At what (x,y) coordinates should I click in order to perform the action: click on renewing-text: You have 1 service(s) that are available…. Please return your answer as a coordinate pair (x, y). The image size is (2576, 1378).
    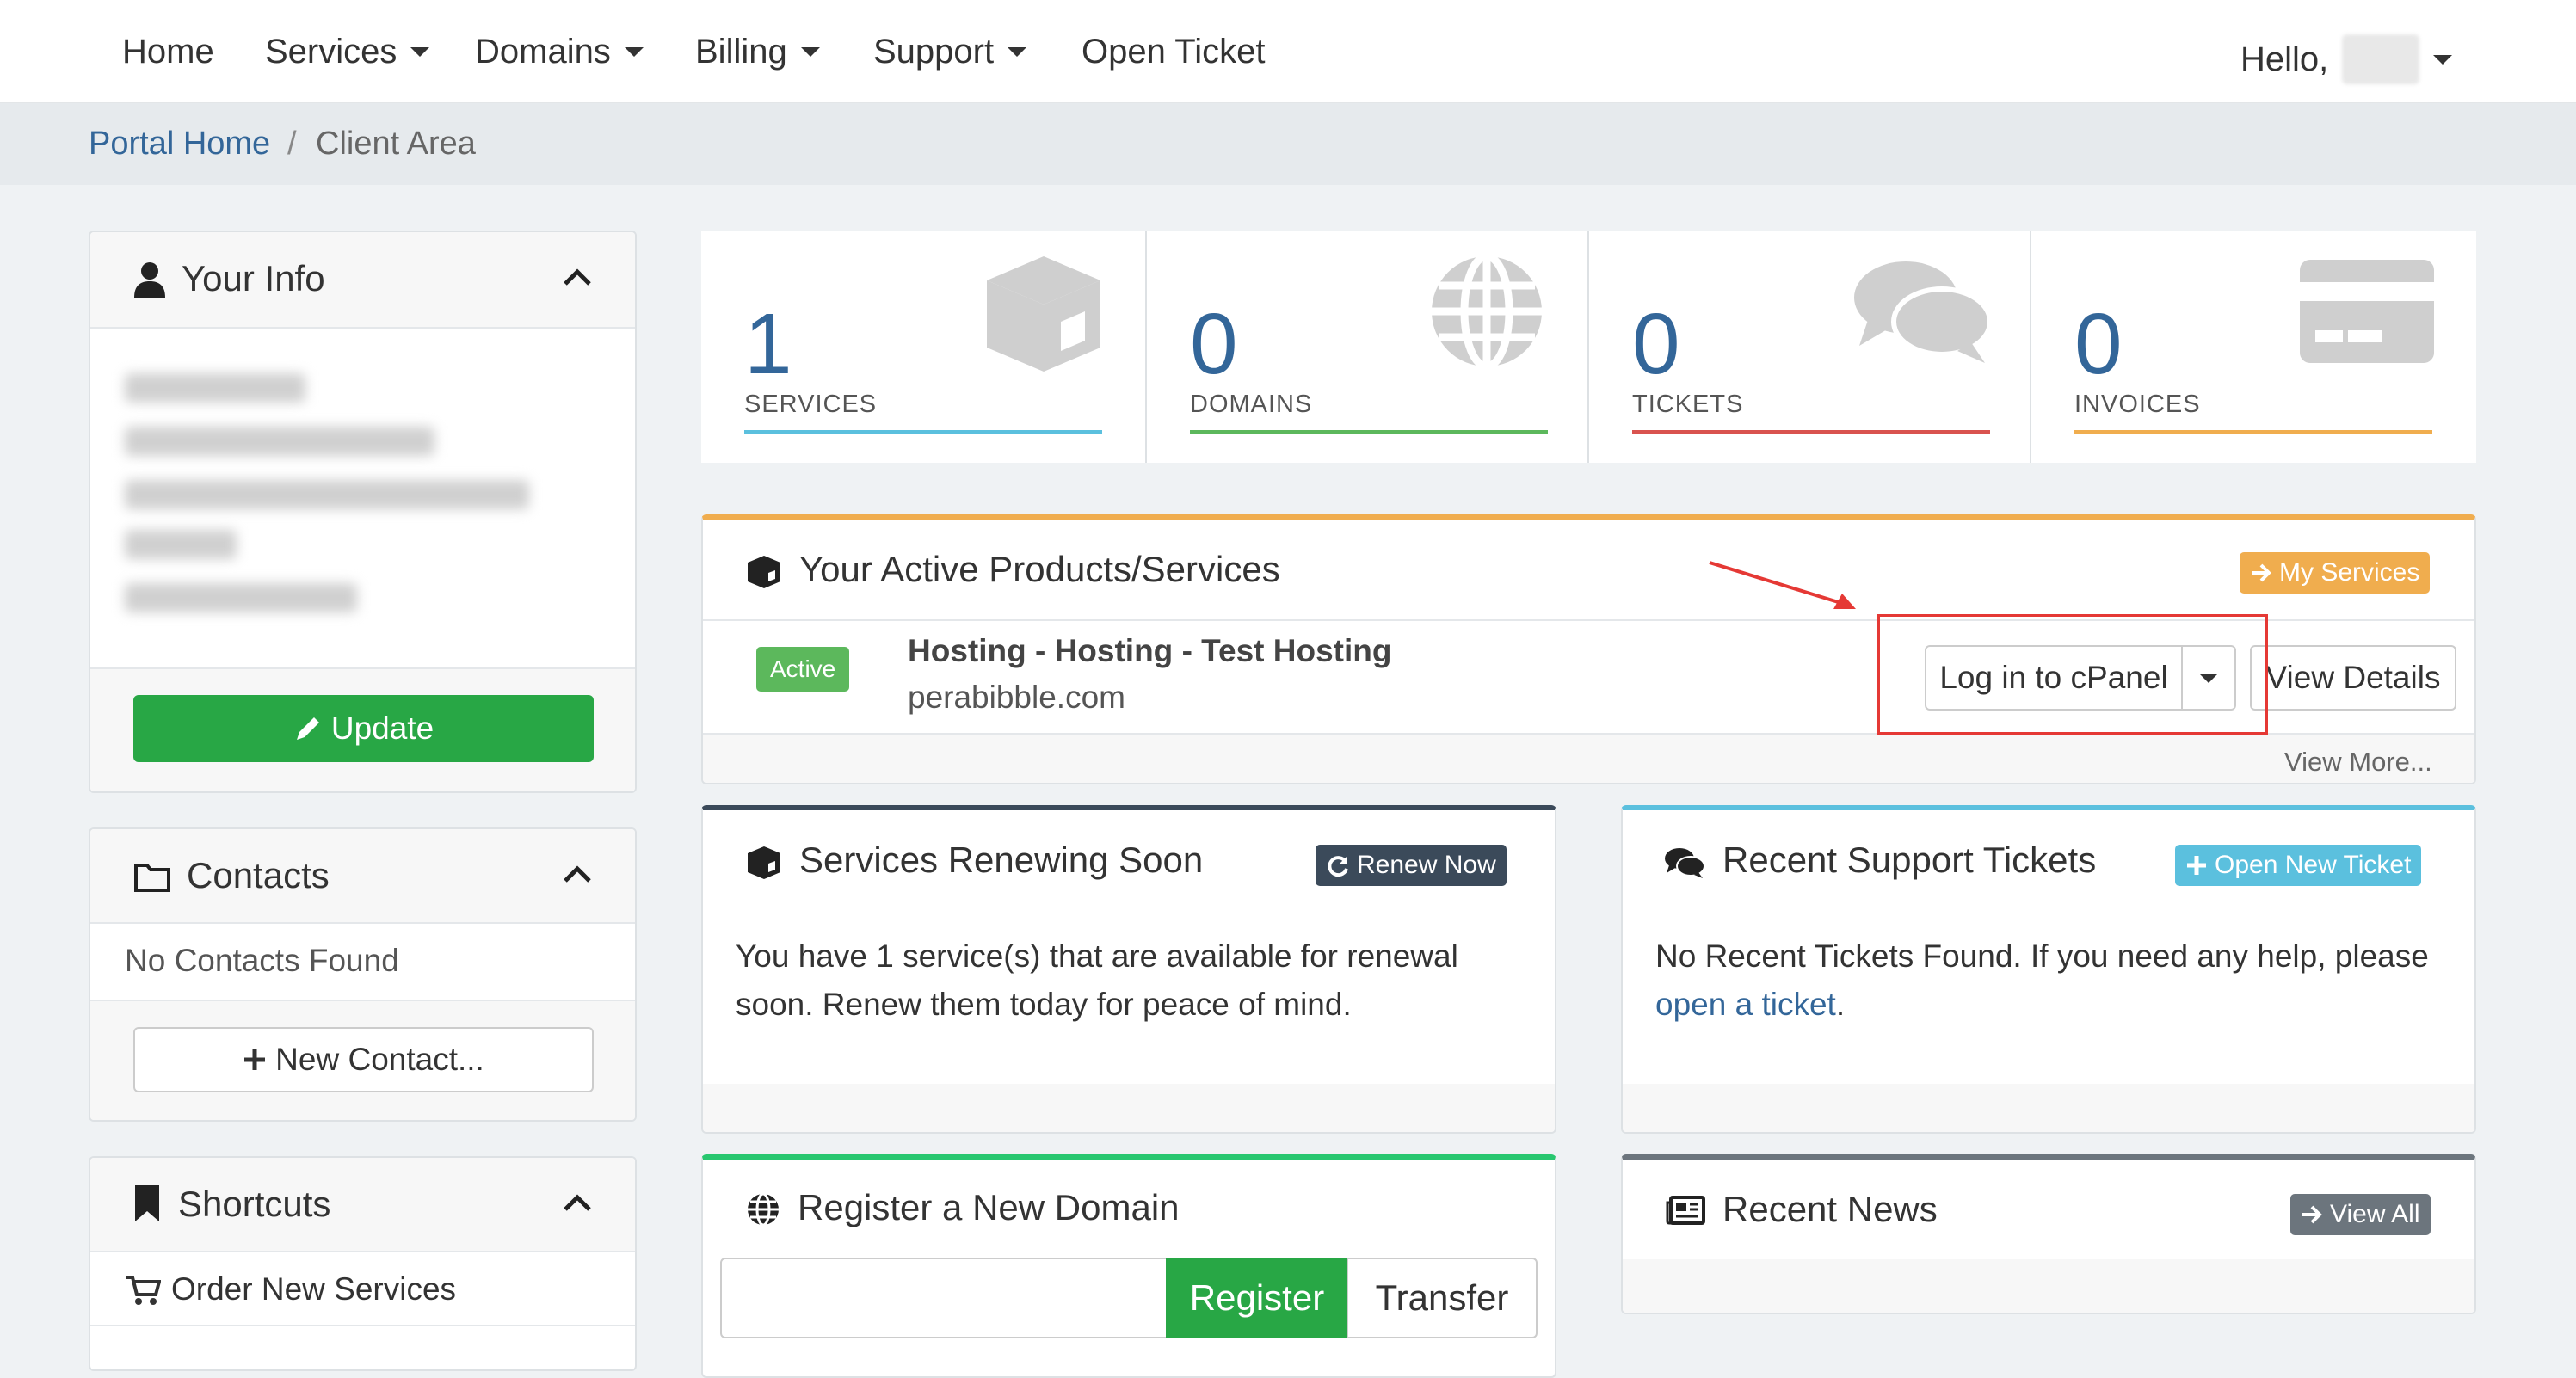
    Looking at the image, I should click on (1097, 980).